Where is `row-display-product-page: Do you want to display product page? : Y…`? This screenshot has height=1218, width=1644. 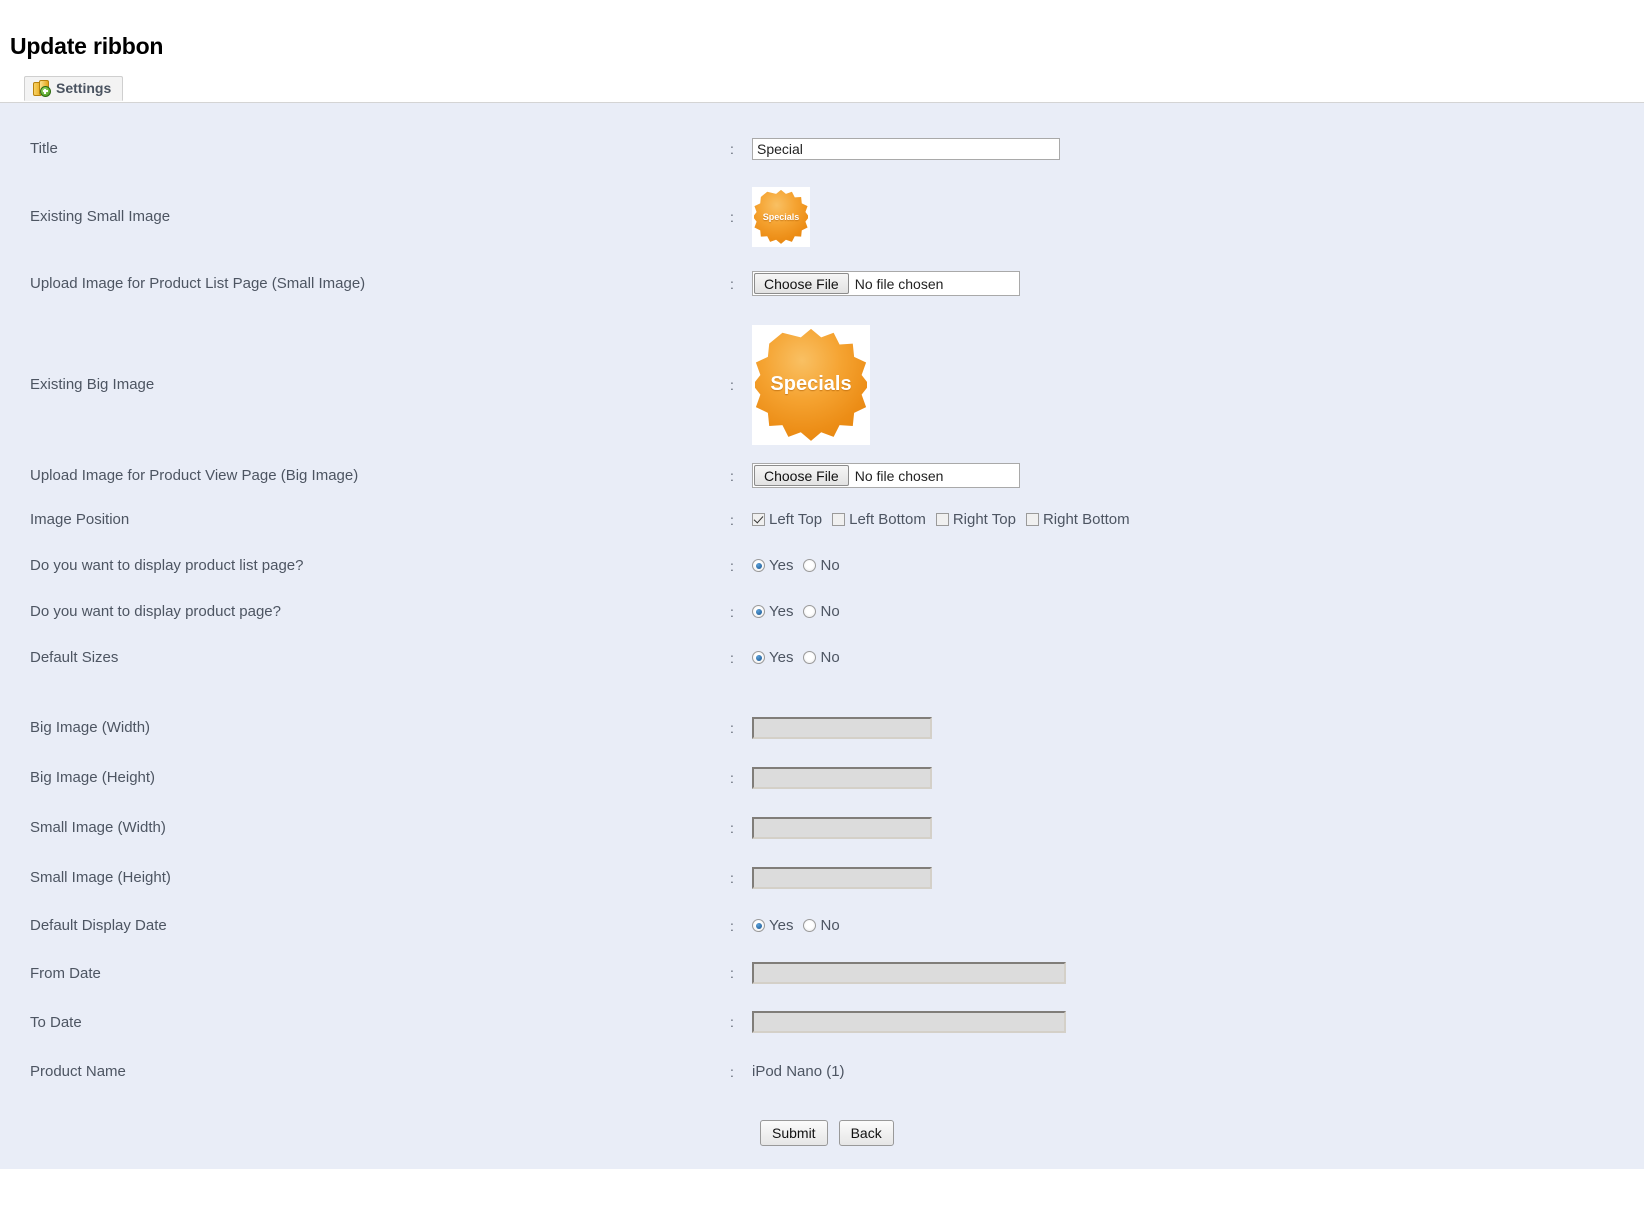
row-display-product-page: Do you want to display product page? : Y… is located at coordinates (822, 612).